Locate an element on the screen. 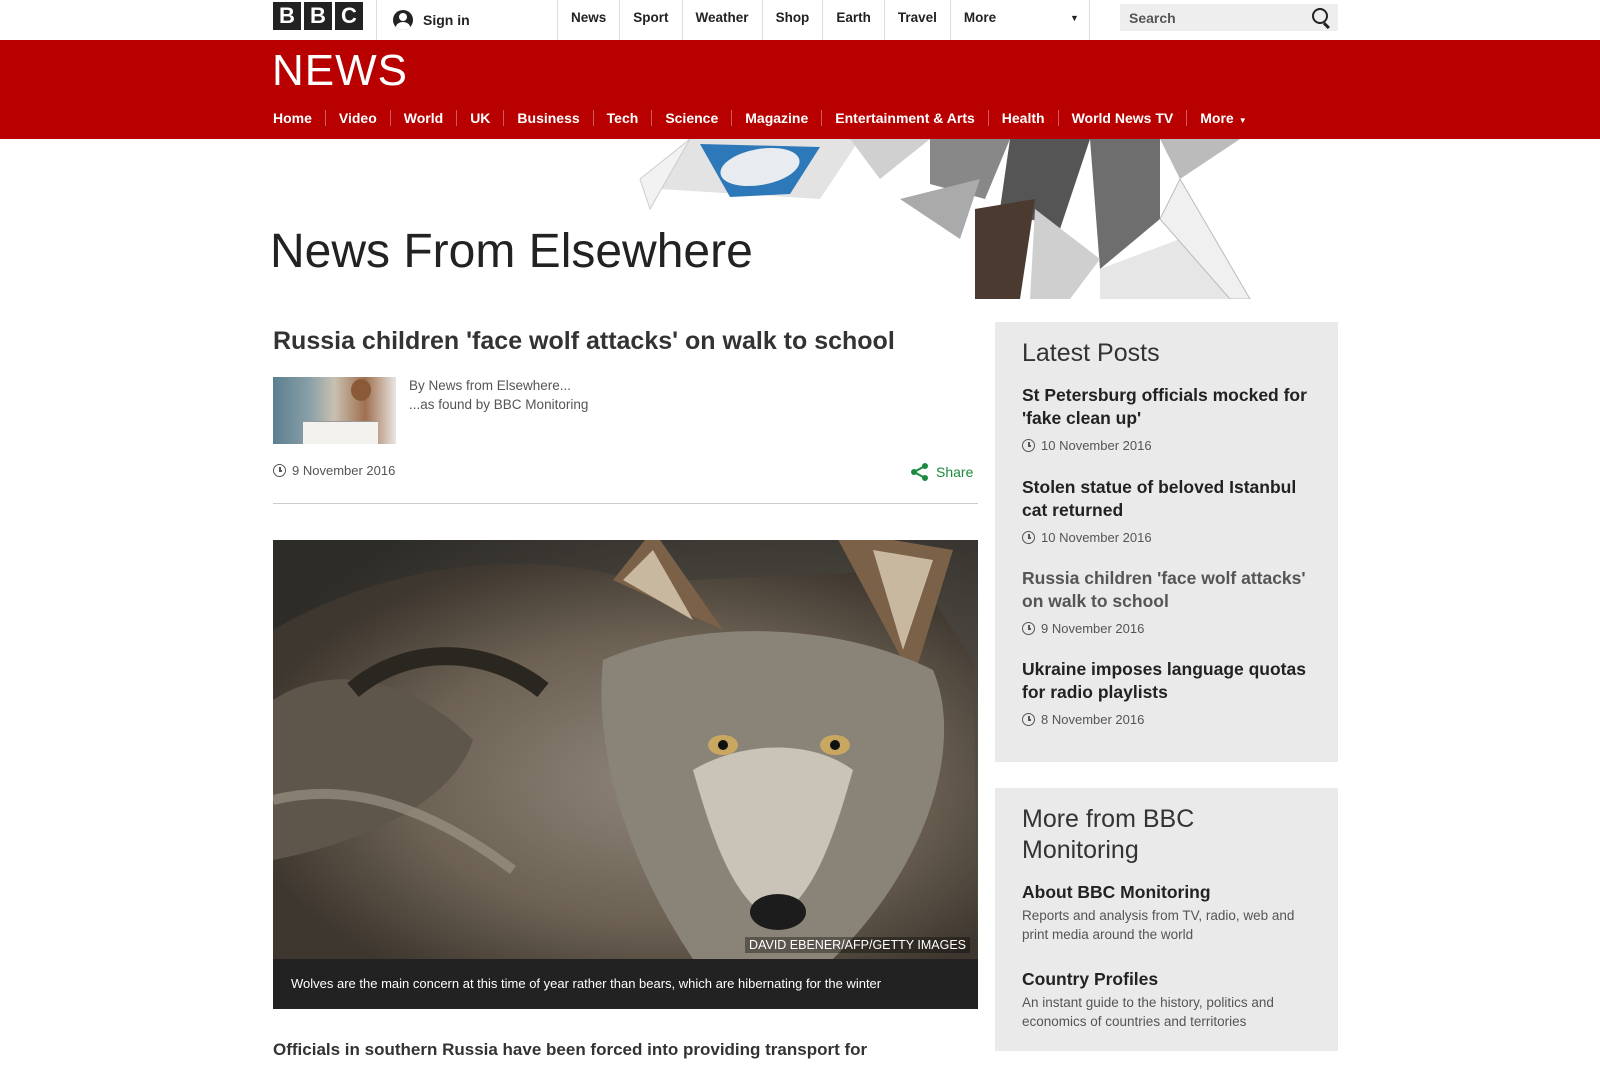  news-nav-science: Science is located at coordinates (691, 118).